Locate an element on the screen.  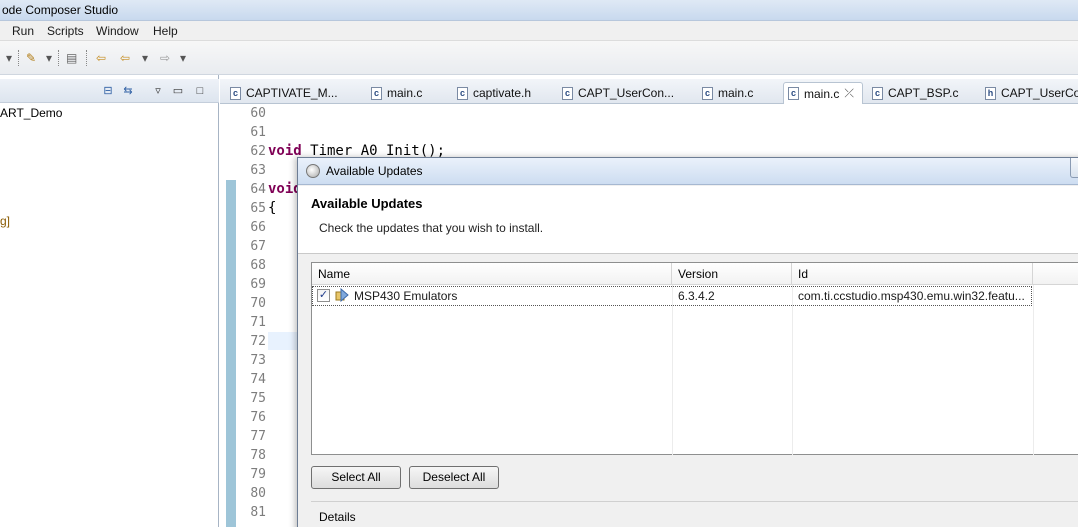
dialog-title: Available Updates is located at coordinates (374, 171).